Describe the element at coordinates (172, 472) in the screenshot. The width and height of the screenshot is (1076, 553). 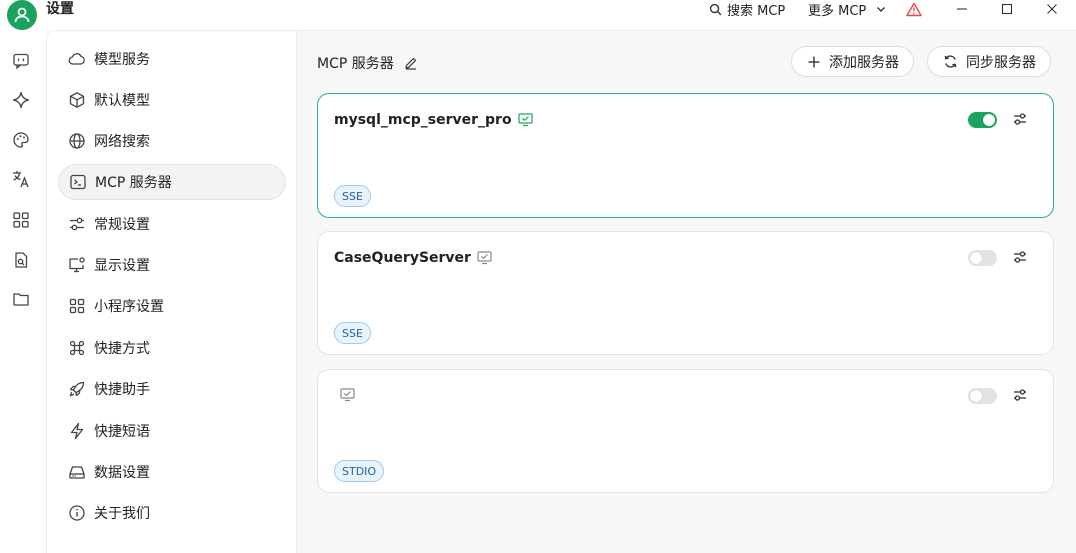
I see `sidebar-item-data-settings: 数据设置` at that location.